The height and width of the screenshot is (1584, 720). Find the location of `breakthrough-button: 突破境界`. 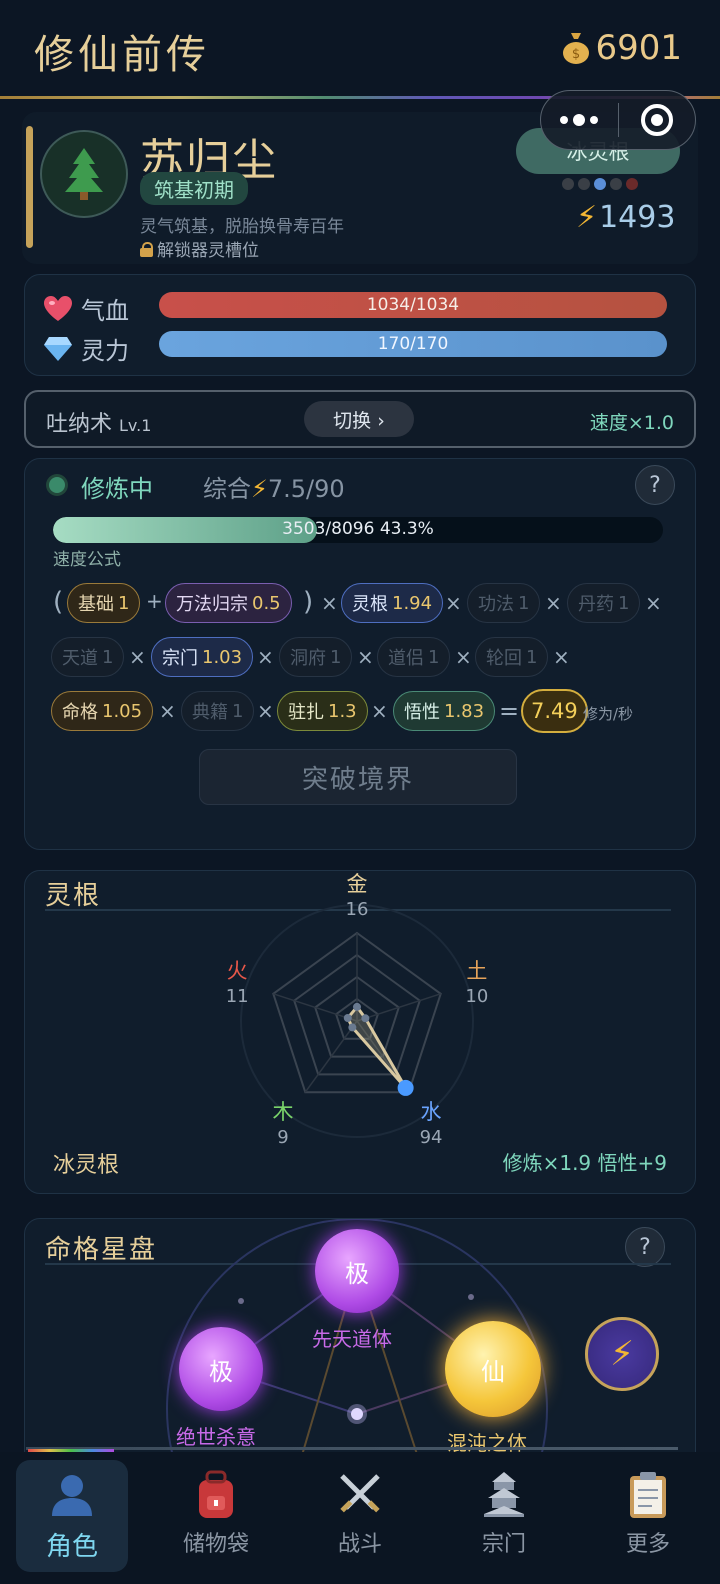

breakthrough-button: 突破境界 is located at coordinates (358, 777).